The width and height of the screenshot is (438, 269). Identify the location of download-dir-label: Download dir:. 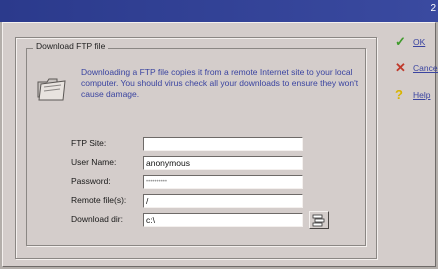
(97, 219).